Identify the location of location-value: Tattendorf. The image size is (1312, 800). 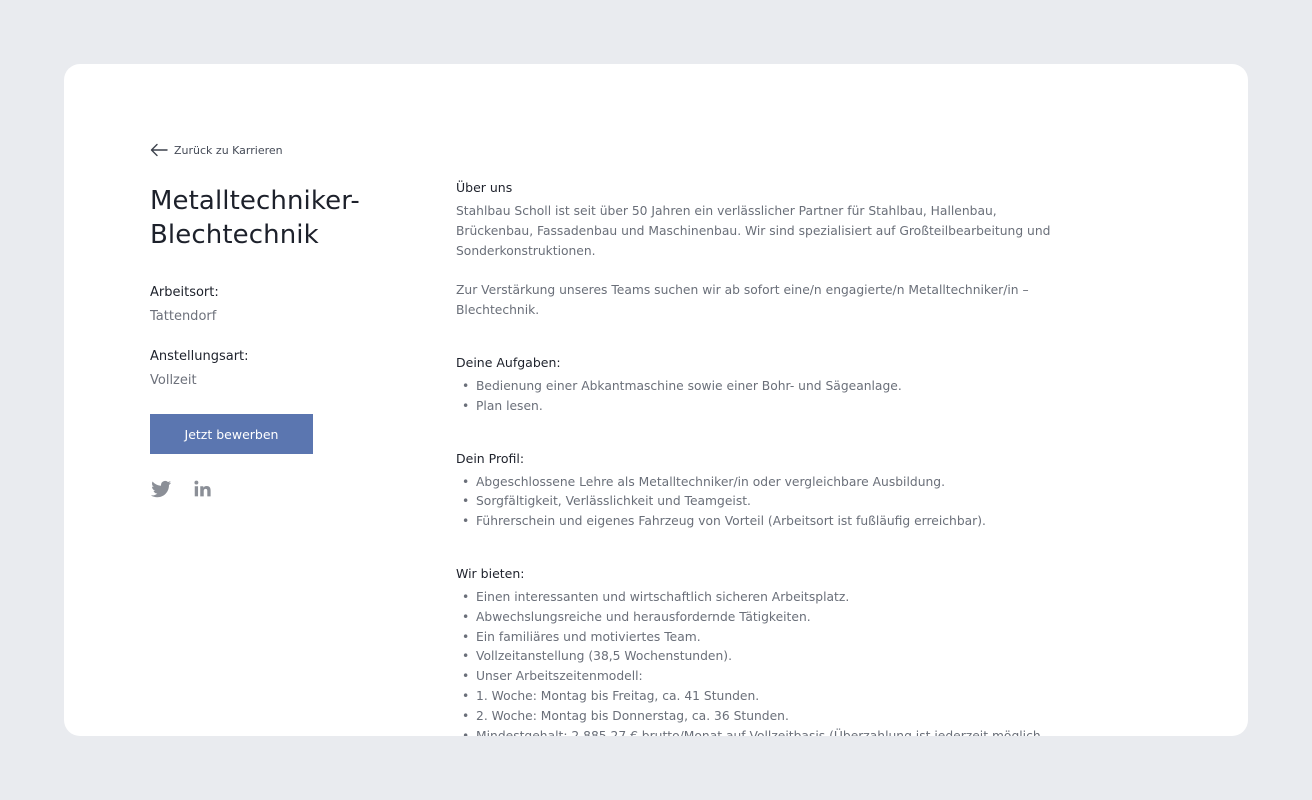
(183, 316).